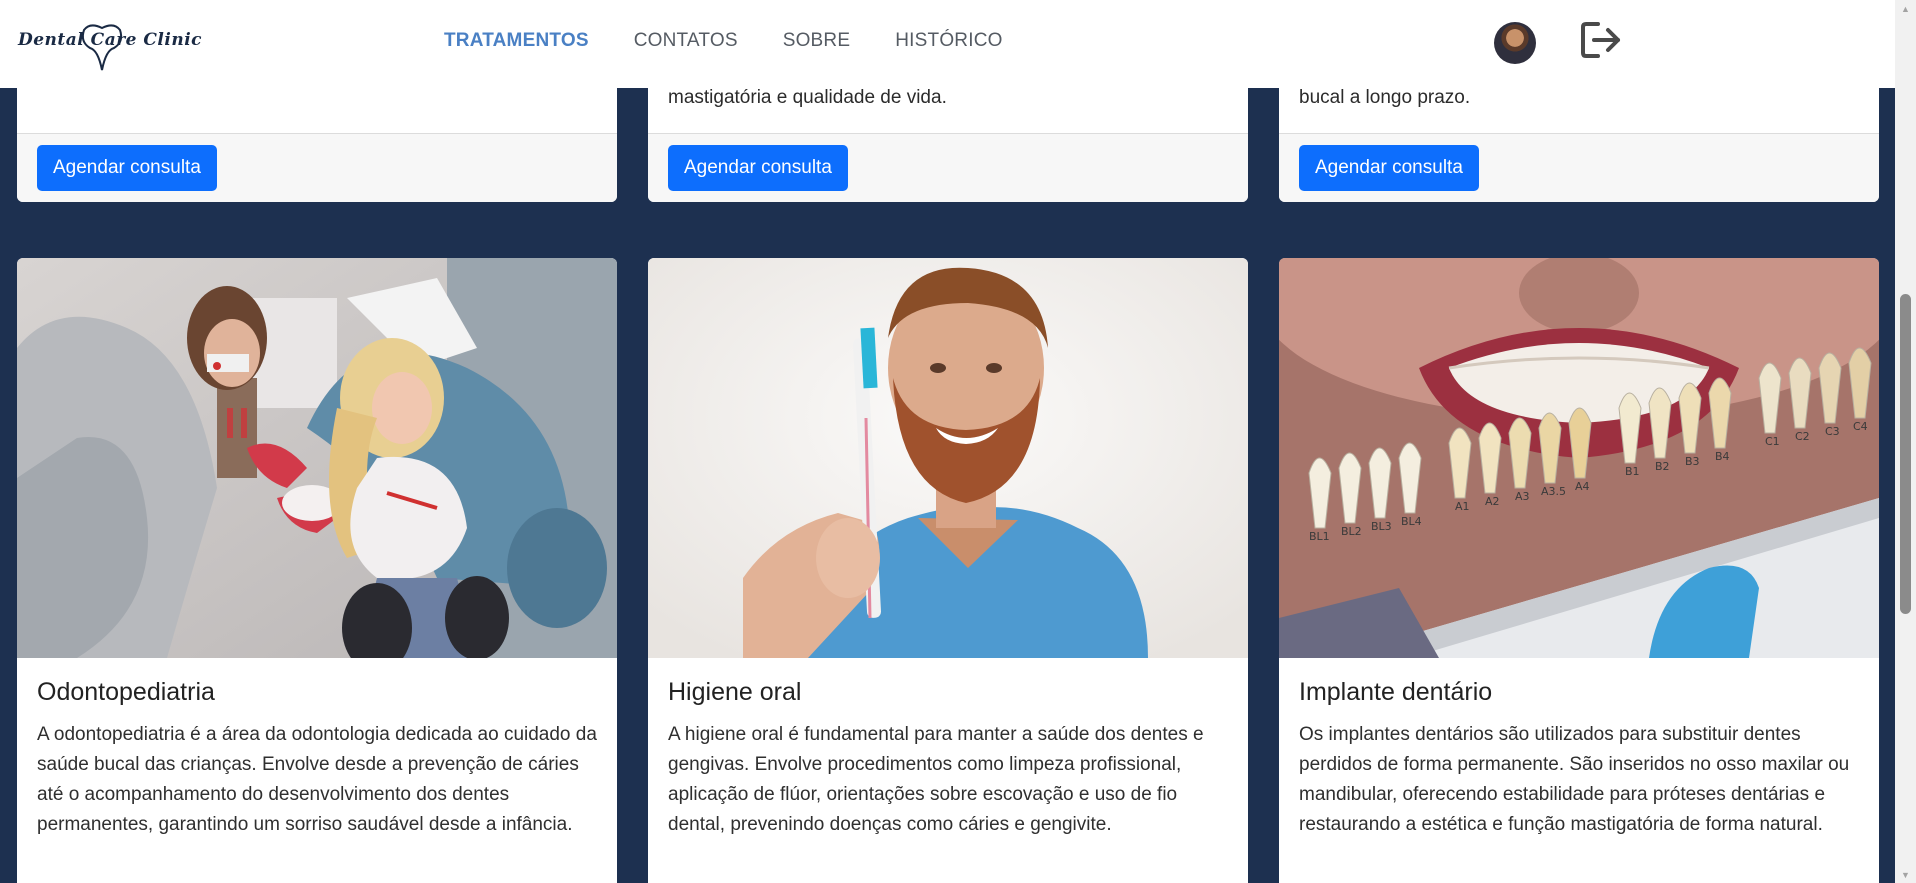 The width and height of the screenshot is (1916, 883). What do you see at coordinates (1662, 466) in the screenshot?
I see `shade-label: B2` at bounding box center [1662, 466].